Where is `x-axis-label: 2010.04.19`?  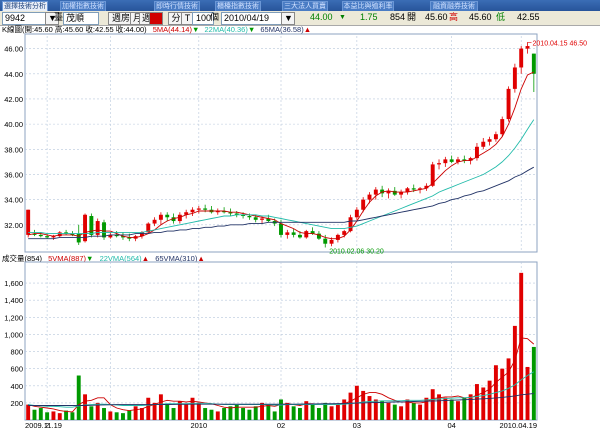
x-axis-label: 2010.04.19 is located at coordinates (518, 425).